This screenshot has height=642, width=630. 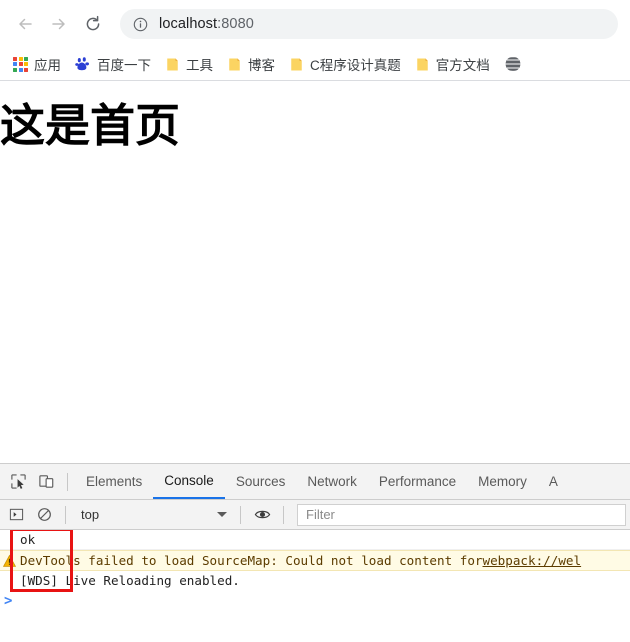 What do you see at coordinates (235, 24) in the screenshot?
I see `url-port: :8080` at bounding box center [235, 24].